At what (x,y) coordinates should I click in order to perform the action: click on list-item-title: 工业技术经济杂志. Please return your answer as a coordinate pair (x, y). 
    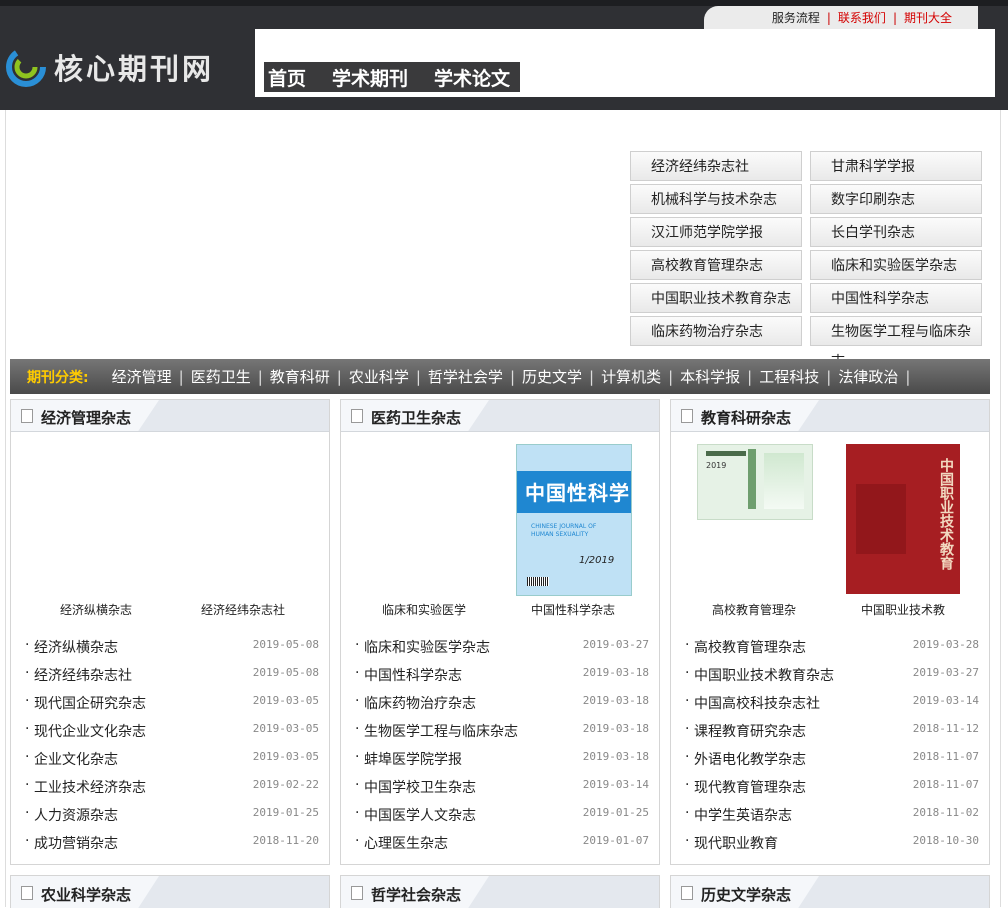
    Looking at the image, I should click on (90, 787).